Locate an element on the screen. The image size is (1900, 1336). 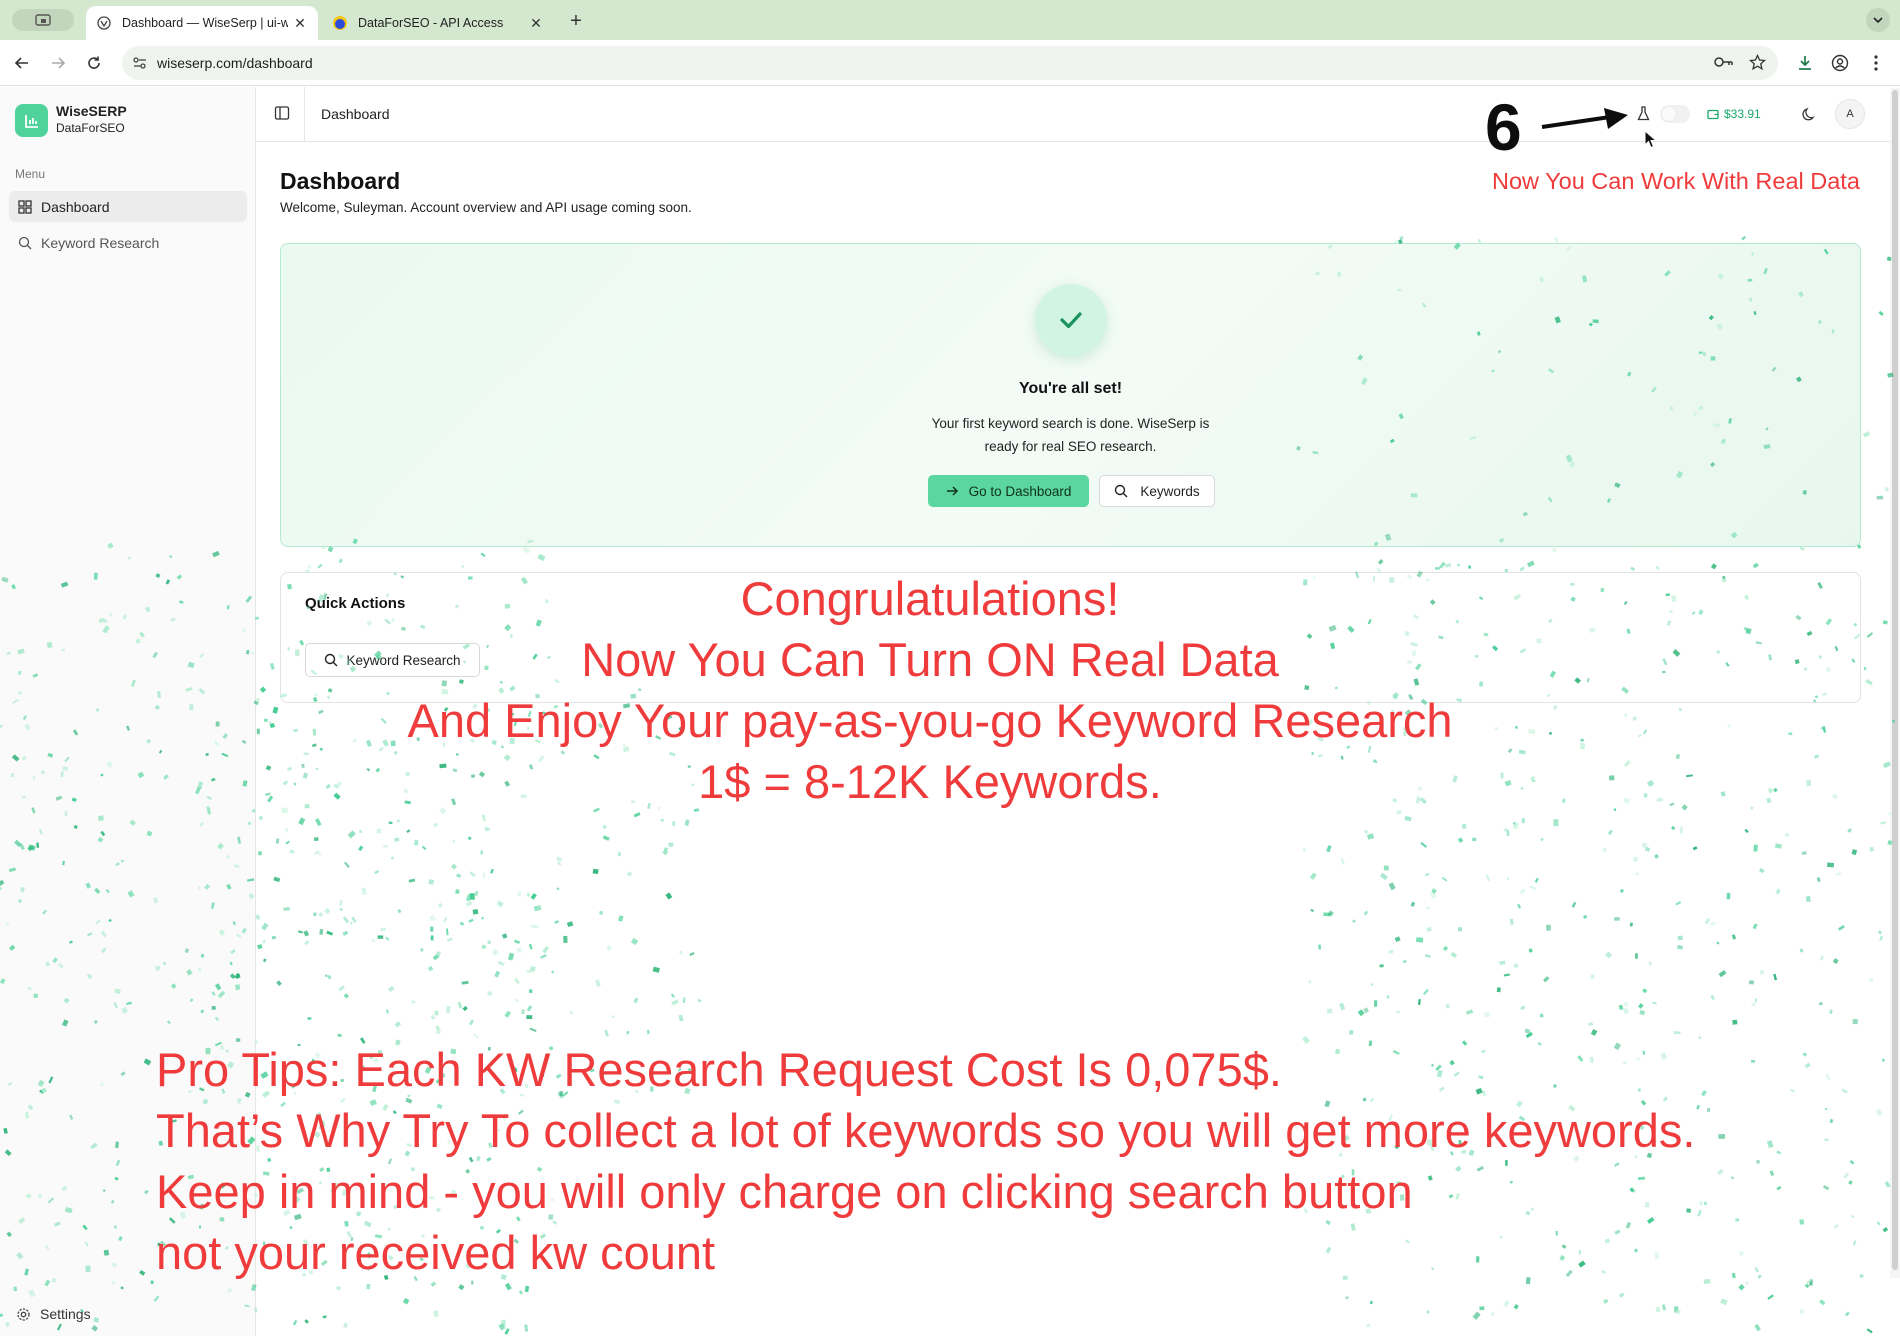
page-scrollbar is located at coordinates (1895, 683).